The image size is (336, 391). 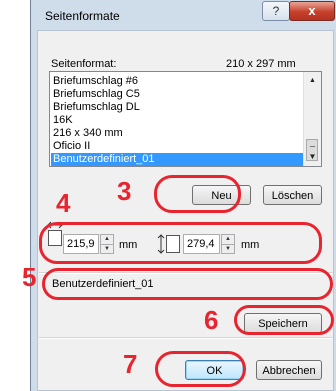 I want to click on close-button: x, so click(x=312, y=11).